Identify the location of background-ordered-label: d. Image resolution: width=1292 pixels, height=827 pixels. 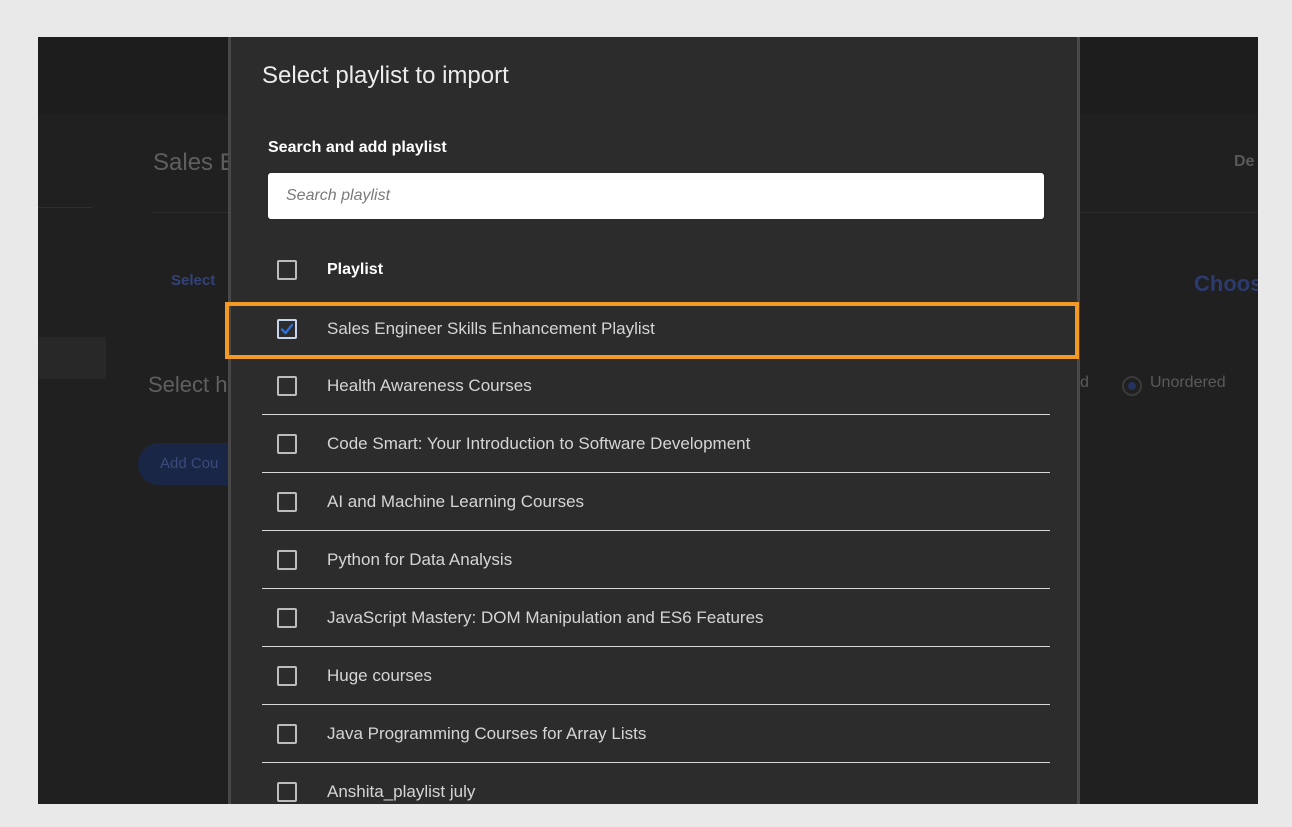
(1084, 382).